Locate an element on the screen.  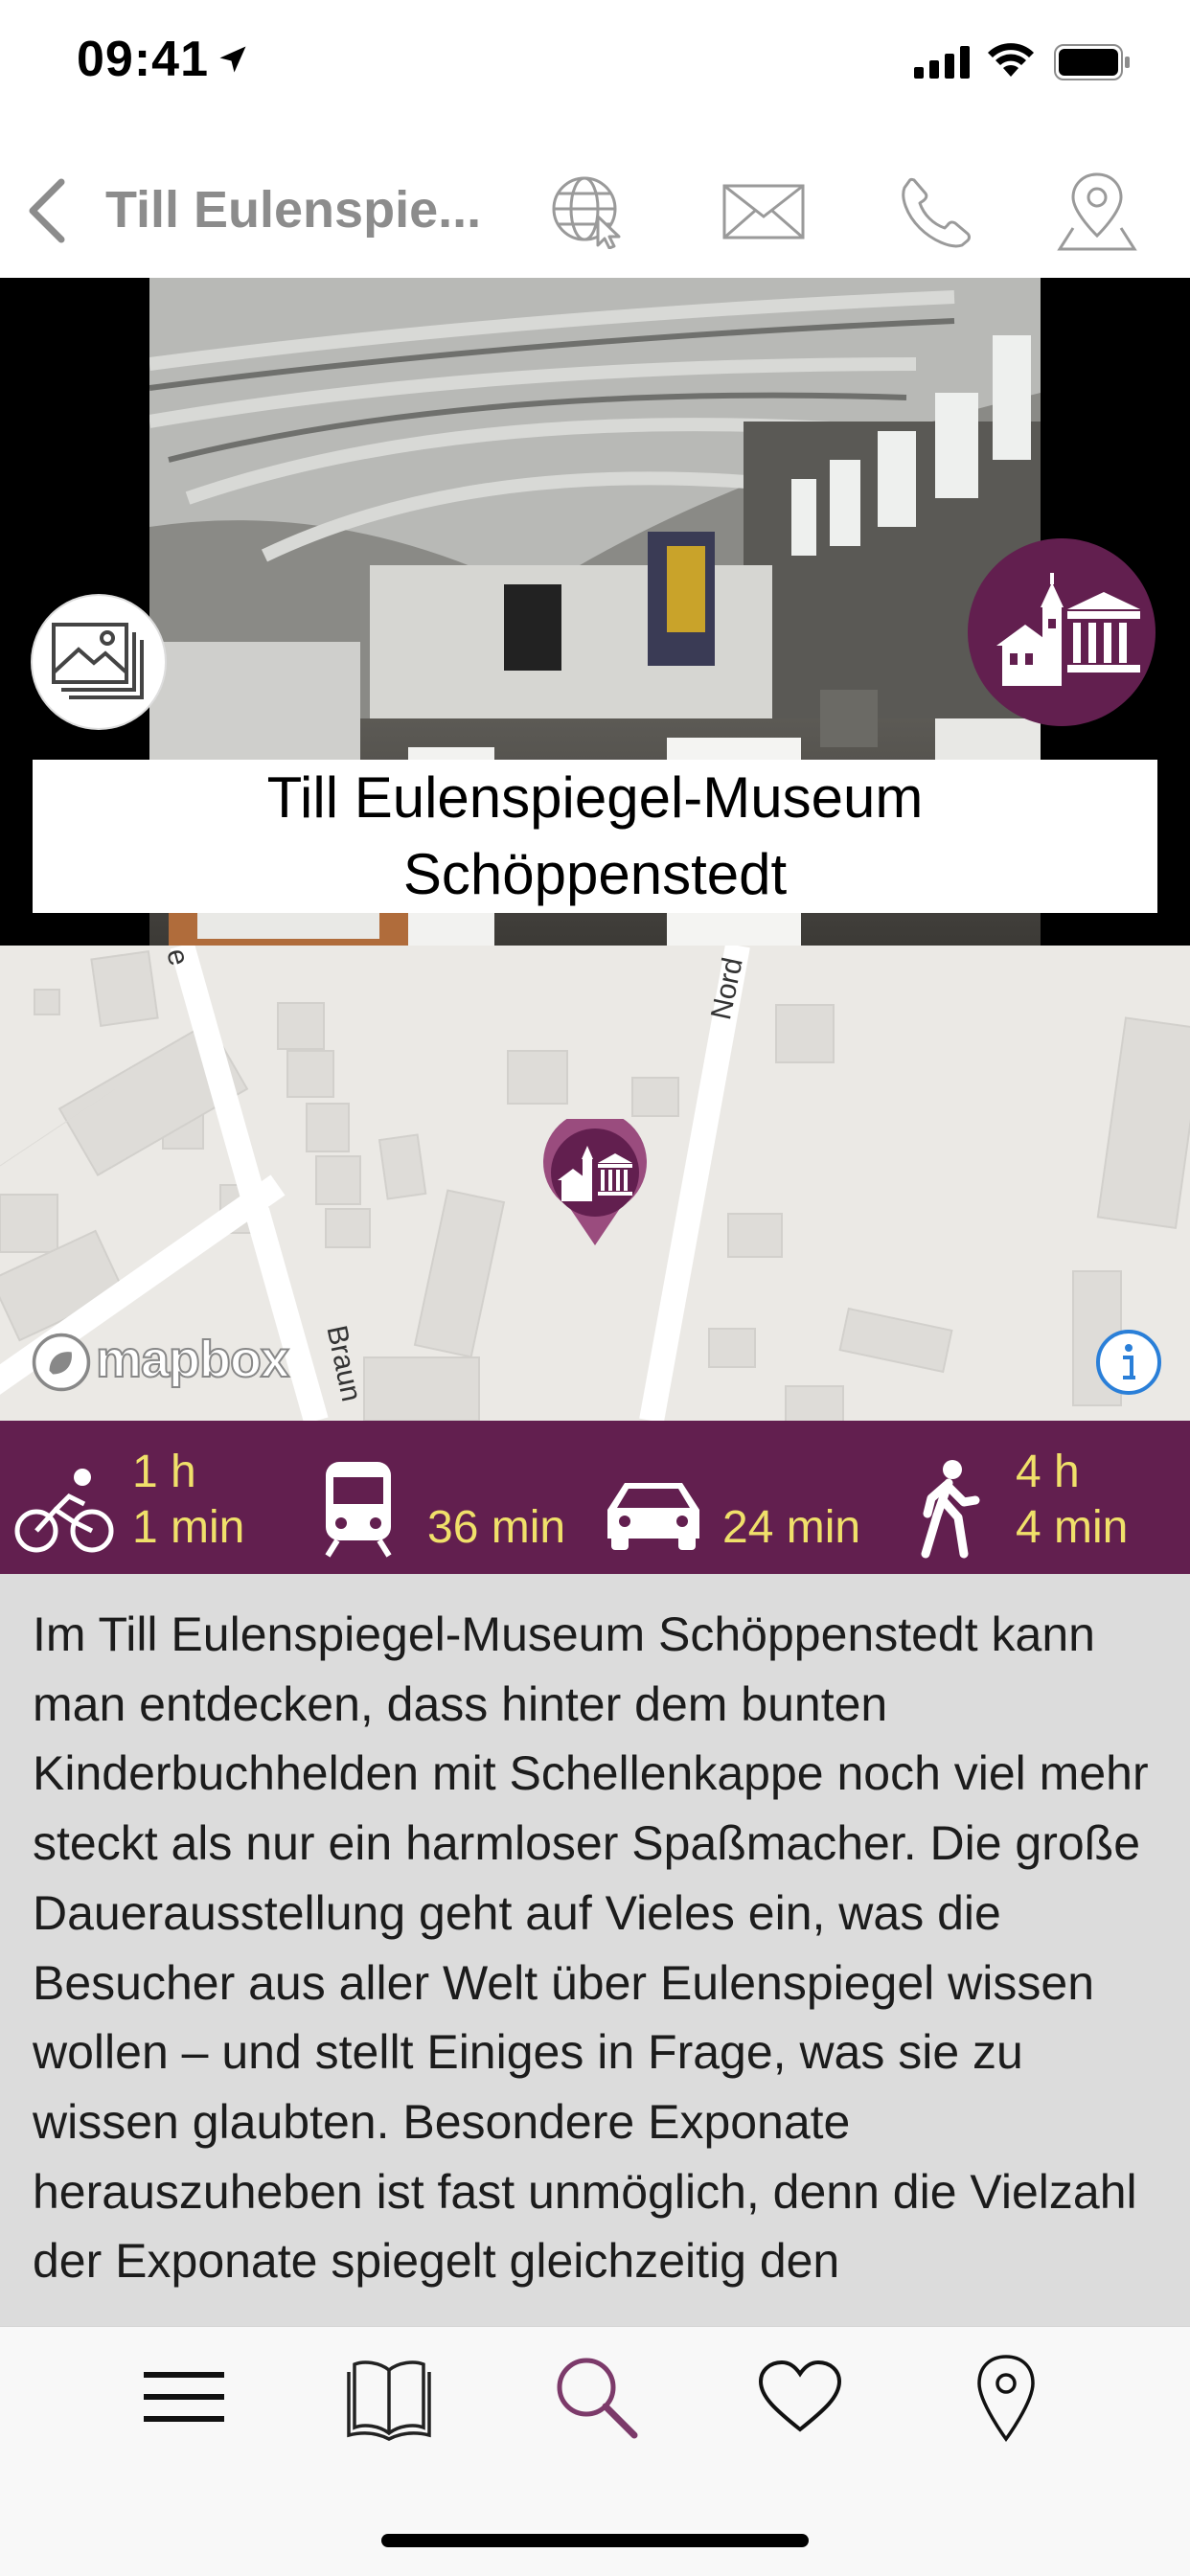
train-icon is located at coordinates (358, 1510).